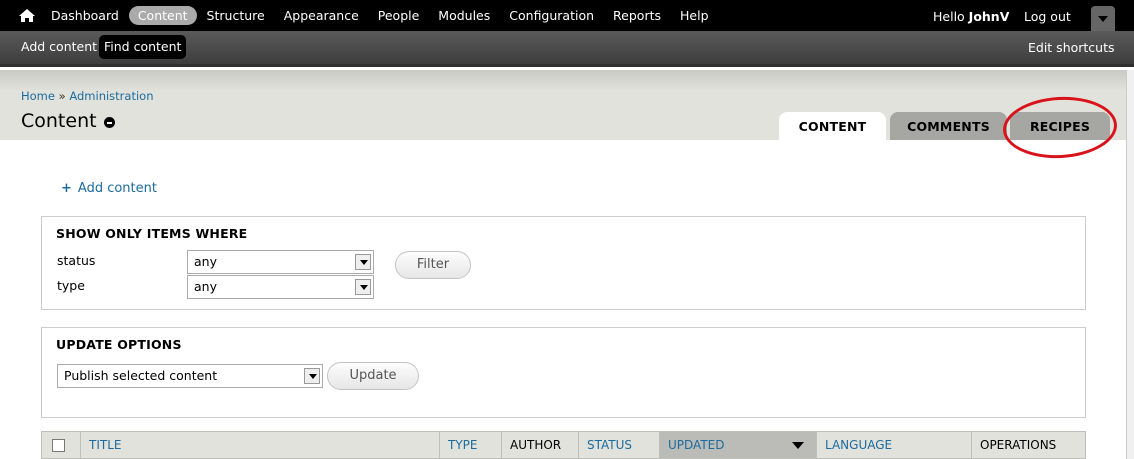 The image size is (1134, 459). Describe the element at coordinates (1018, 445) in the screenshot. I see `column-operations: OPERATIONS` at that location.